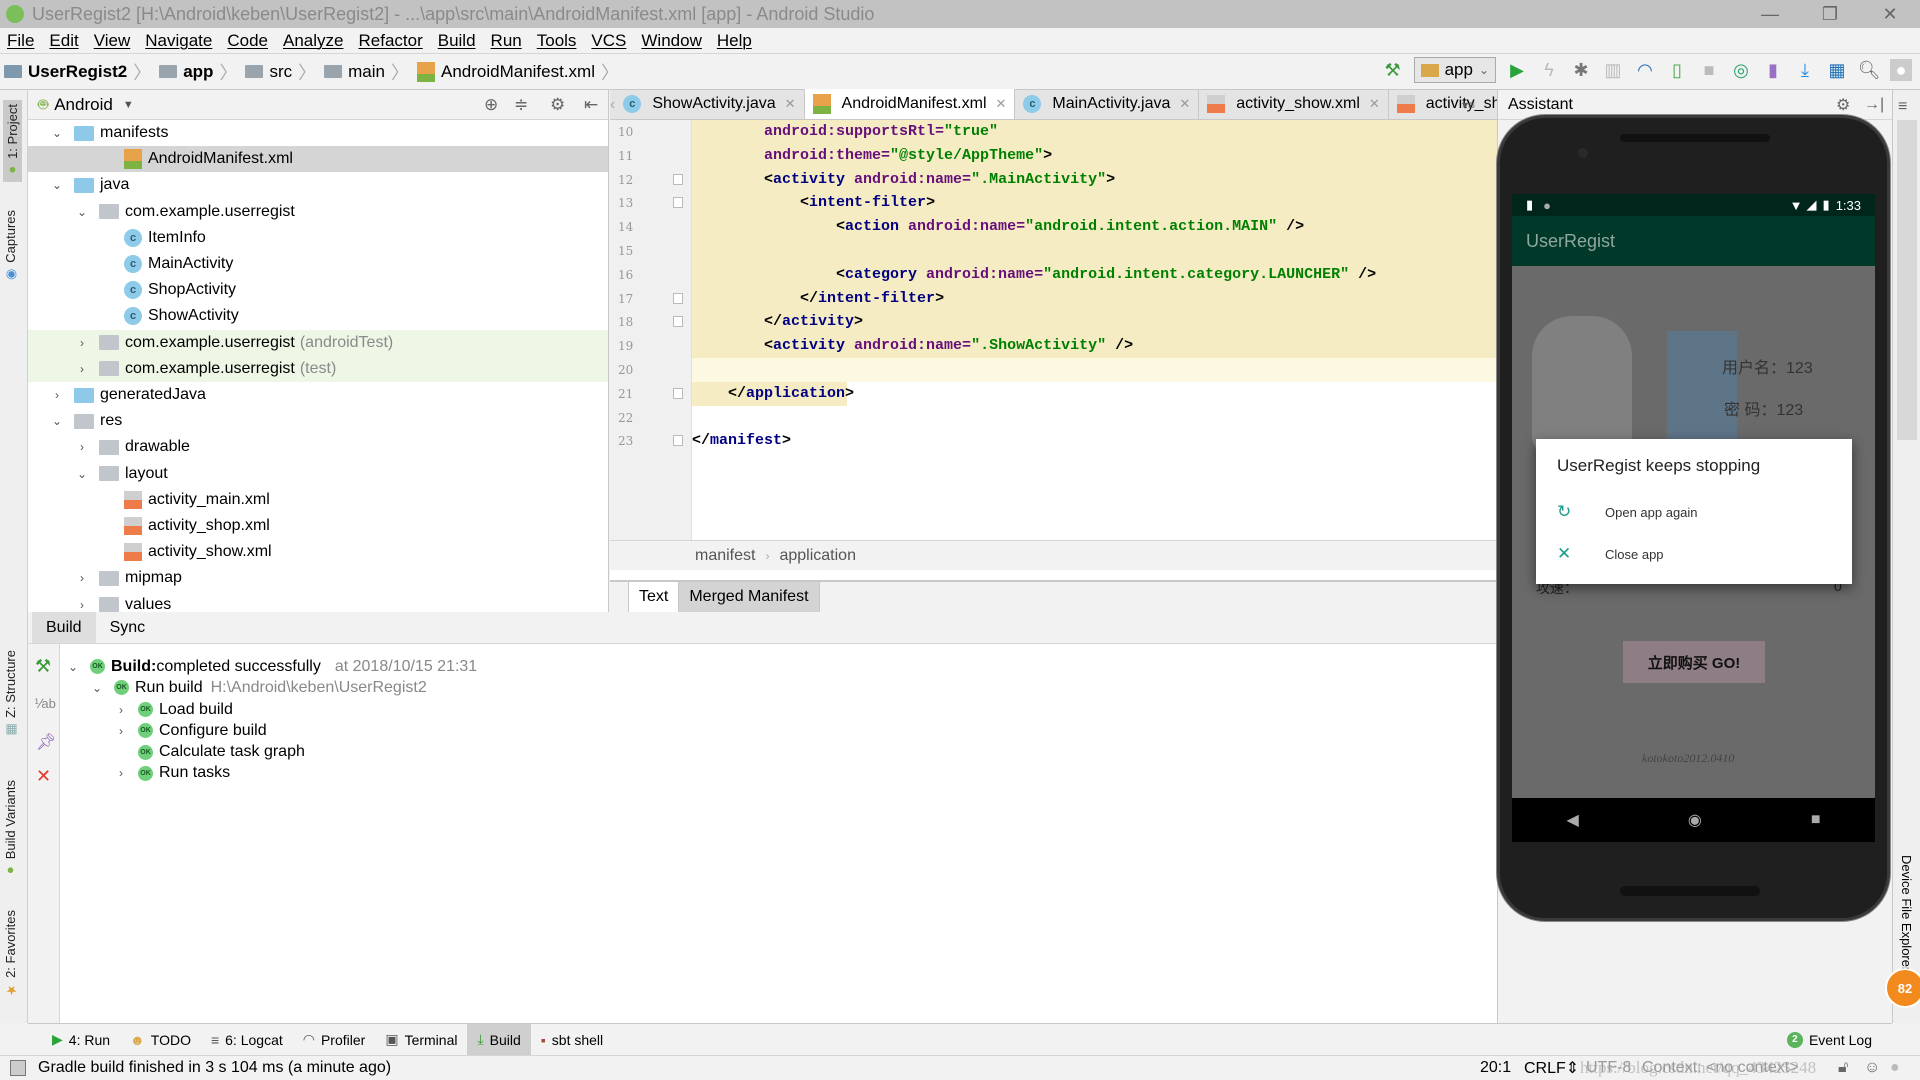 This screenshot has height=1080, width=1920. What do you see at coordinates (318, 474) in the screenshot?
I see `tree-item: ⌄ layout` at bounding box center [318, 474].